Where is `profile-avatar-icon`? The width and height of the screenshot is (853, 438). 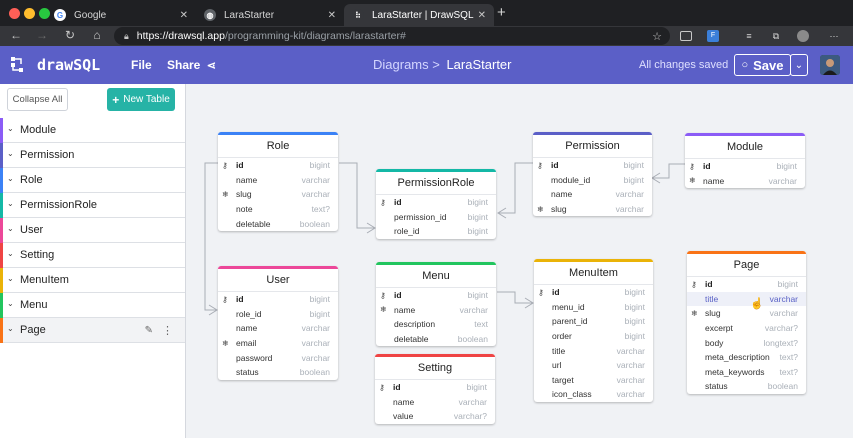 profile-avatar-icon is located at coordinates (803, 36).